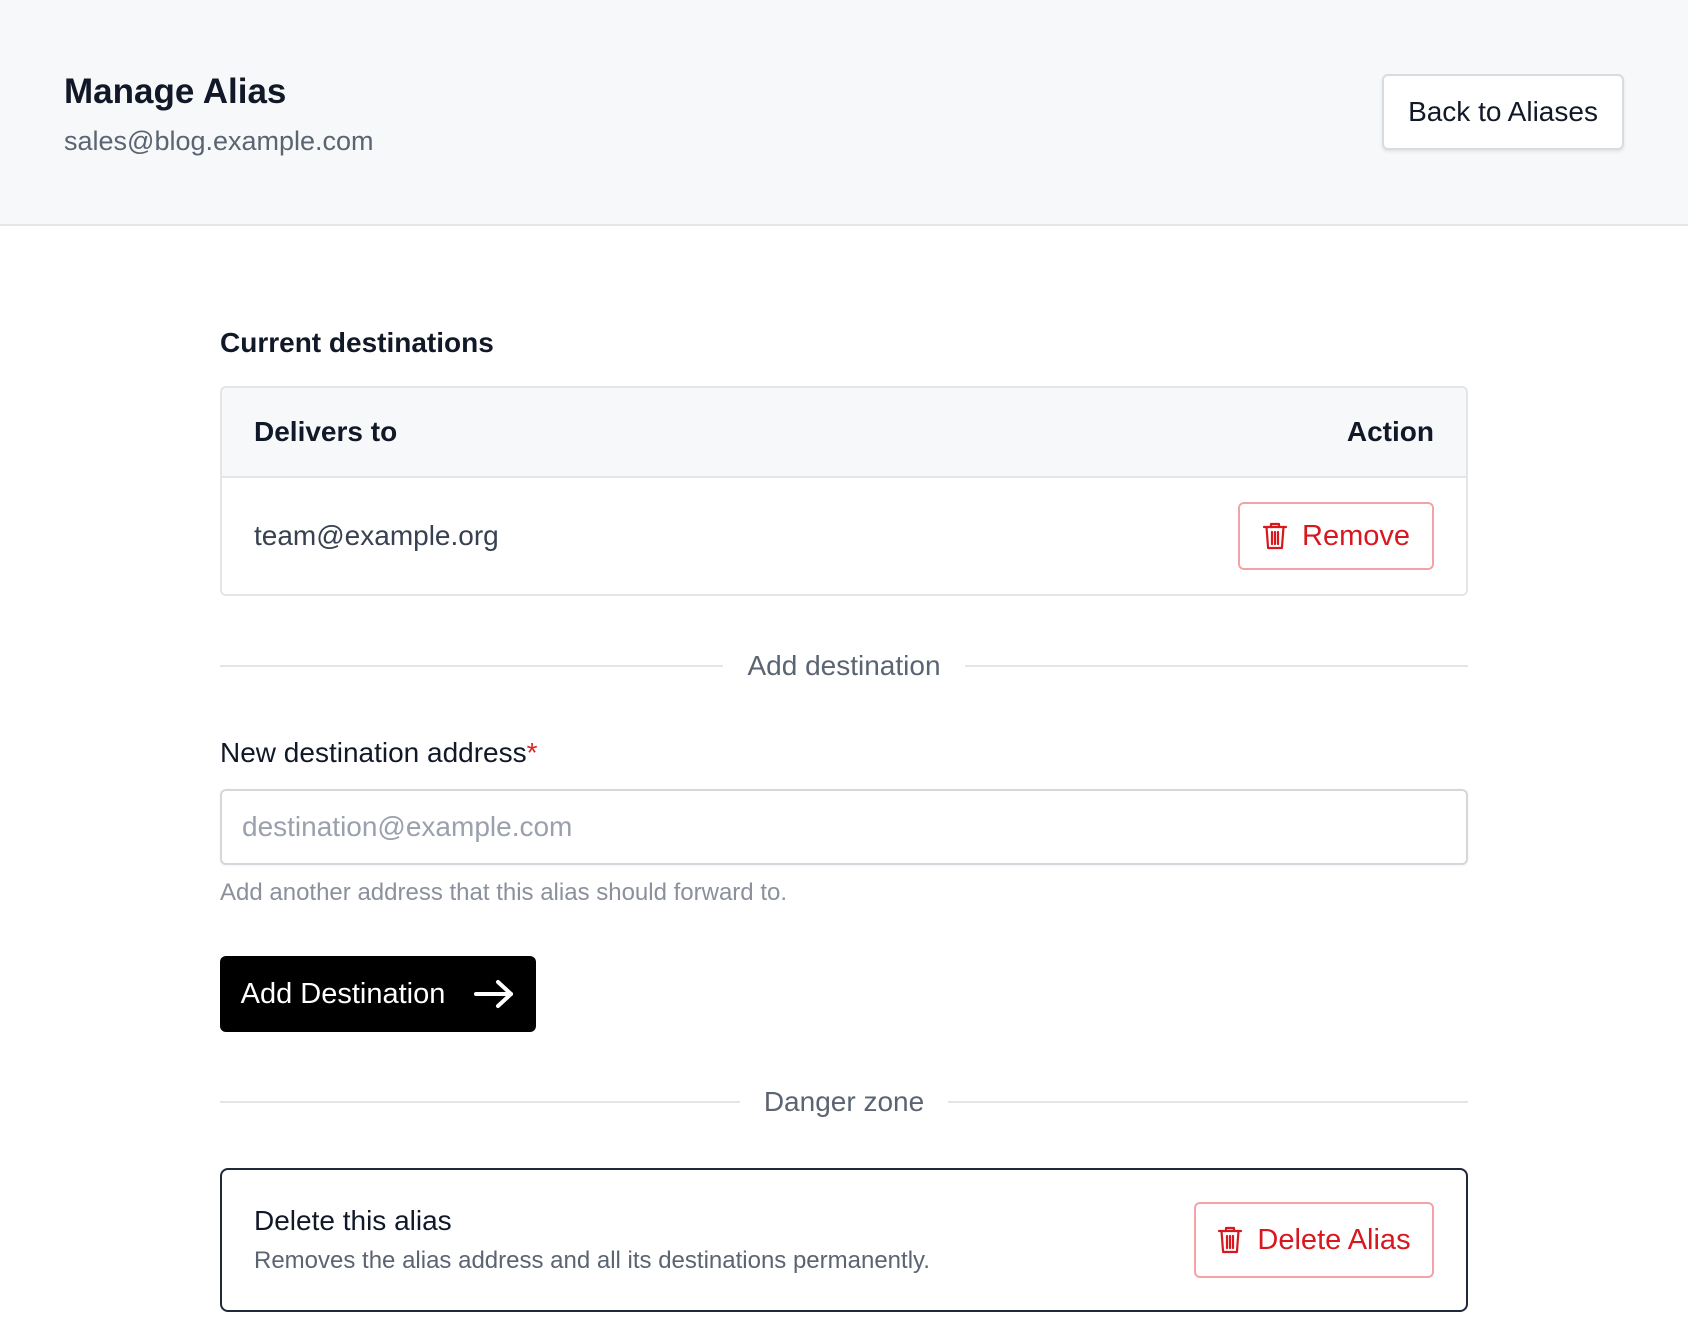  I want to click on add-destination-button-label: Add Destination, so click(343, 993).